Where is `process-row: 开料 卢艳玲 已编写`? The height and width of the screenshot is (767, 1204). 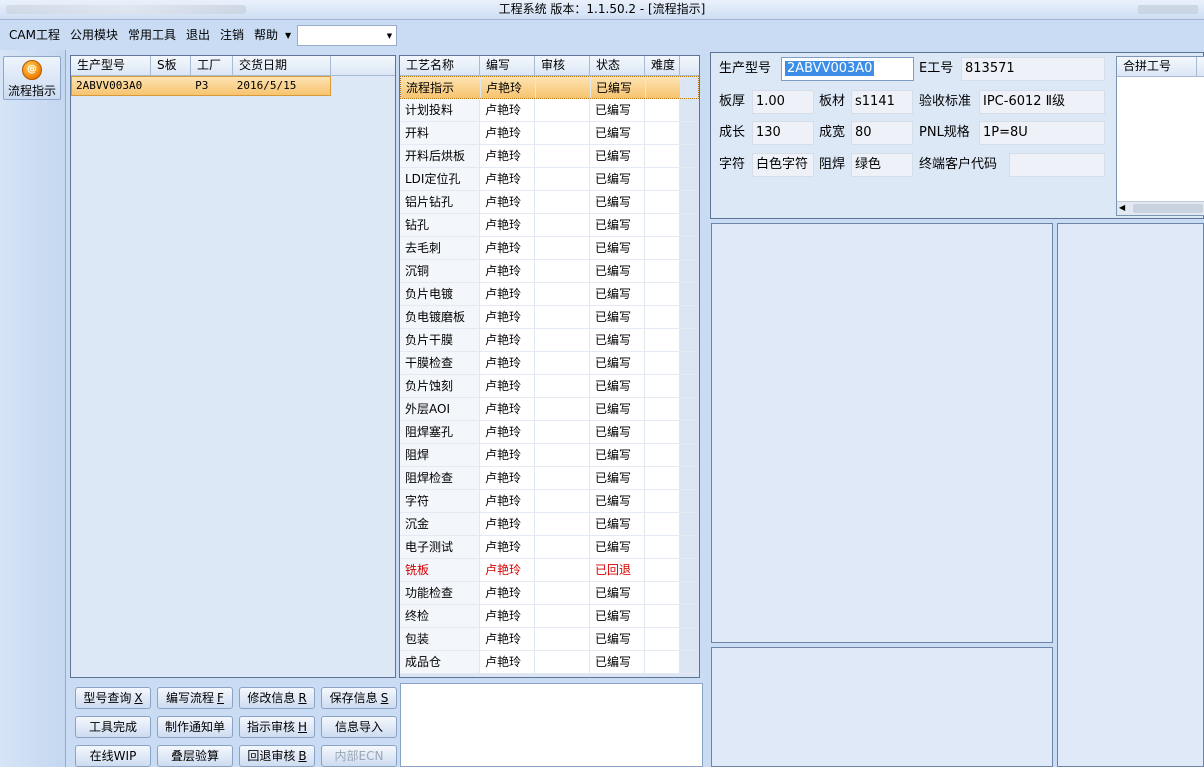 process-row: 开料 卢艳玲 已编写 is located at coordinates (549, 133).